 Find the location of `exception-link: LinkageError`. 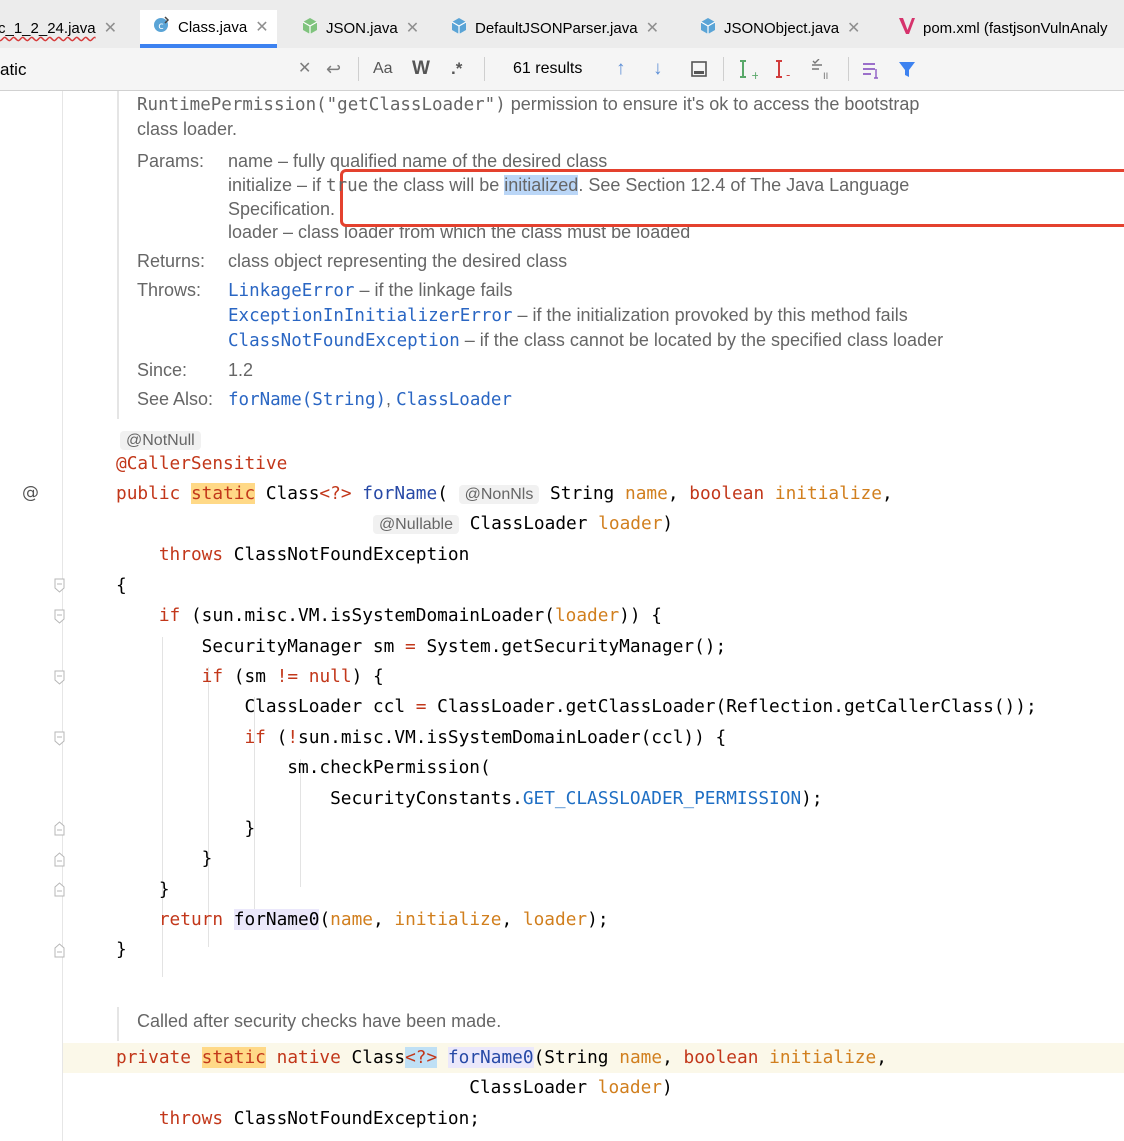

exception-link: LinkageError is located at coordinates (291, 291).